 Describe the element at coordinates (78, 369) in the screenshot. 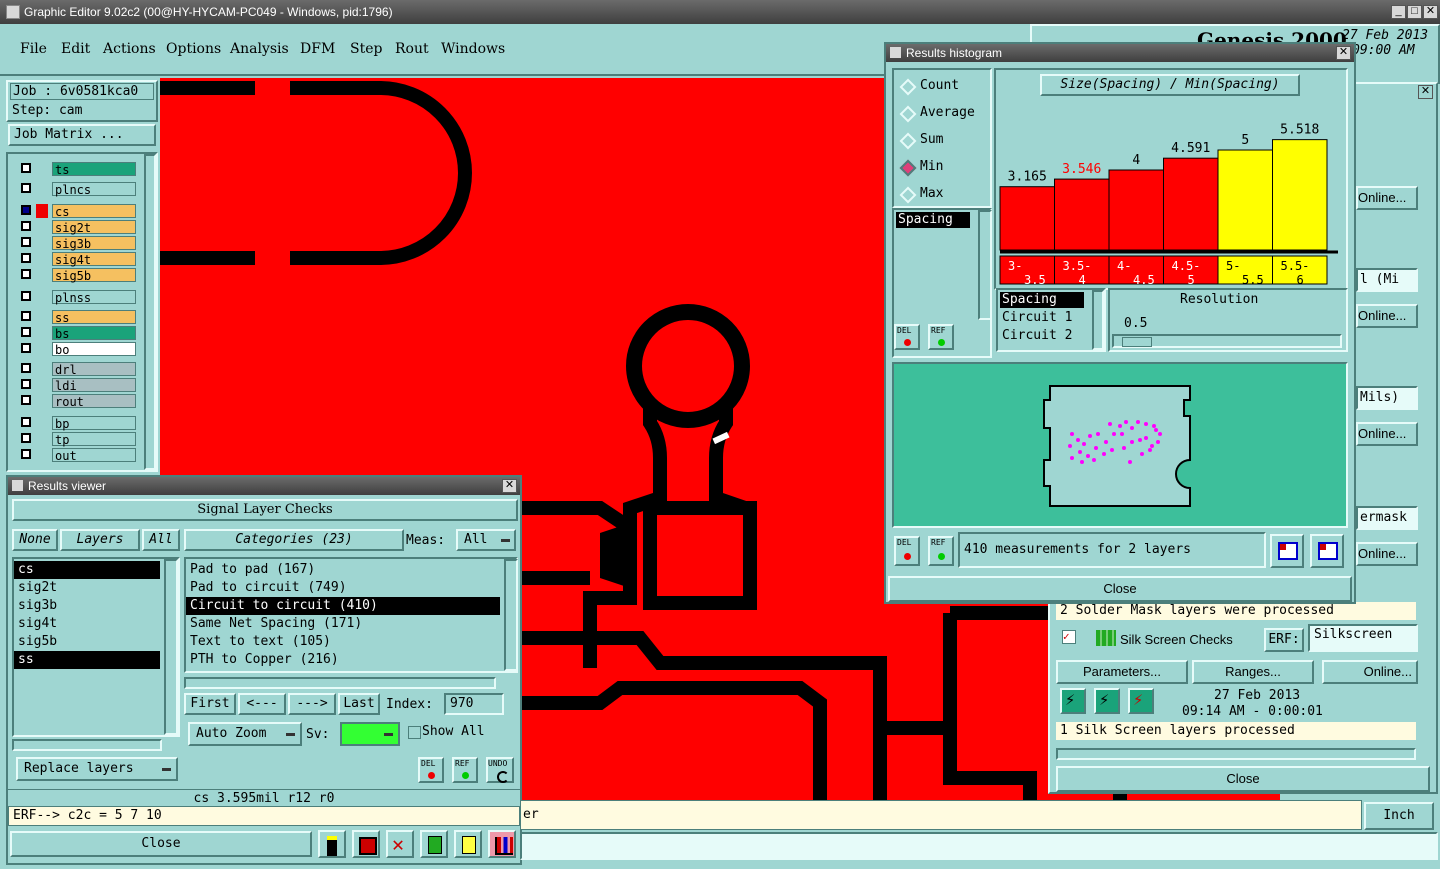

I see `layer-row-drl: drl` at that location.